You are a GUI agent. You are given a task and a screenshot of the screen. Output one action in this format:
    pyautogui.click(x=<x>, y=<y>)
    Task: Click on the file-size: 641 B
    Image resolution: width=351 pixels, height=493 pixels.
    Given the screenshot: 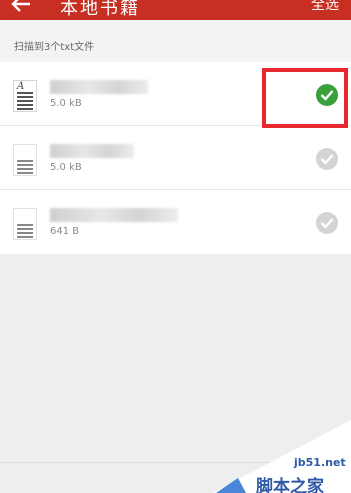 What is the action you would take?
    pyautogui.click(x=65, y=231)
    